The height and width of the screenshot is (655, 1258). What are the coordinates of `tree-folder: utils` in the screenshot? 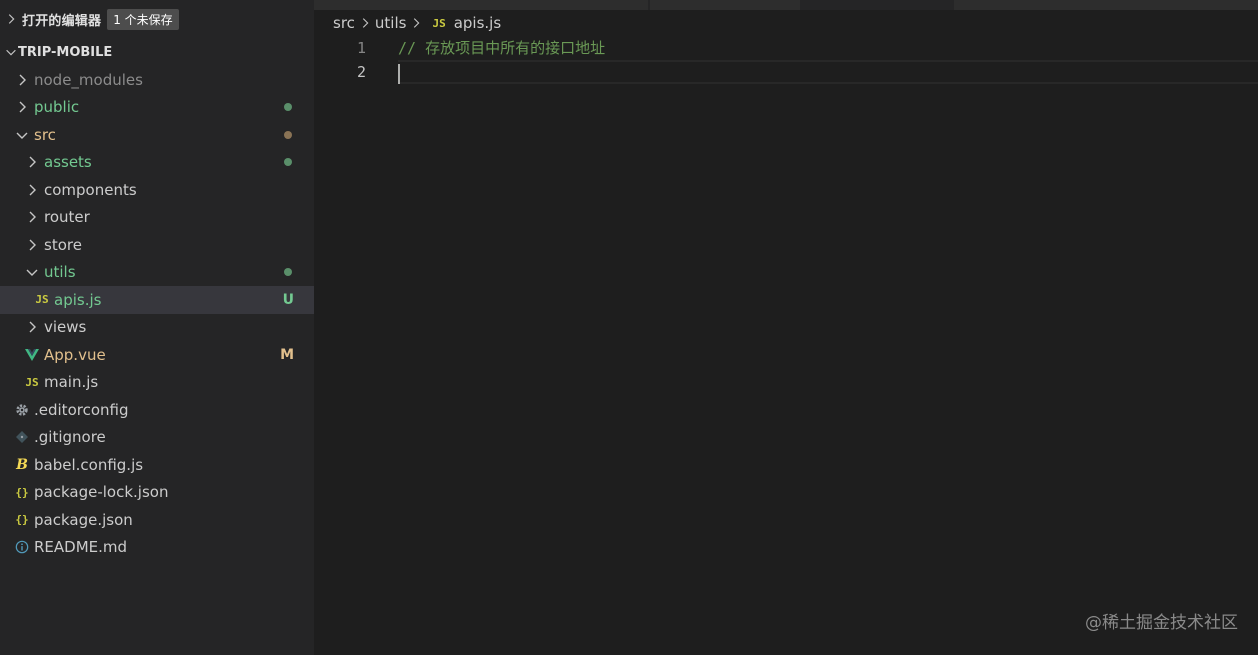 It's located at (157, 273).